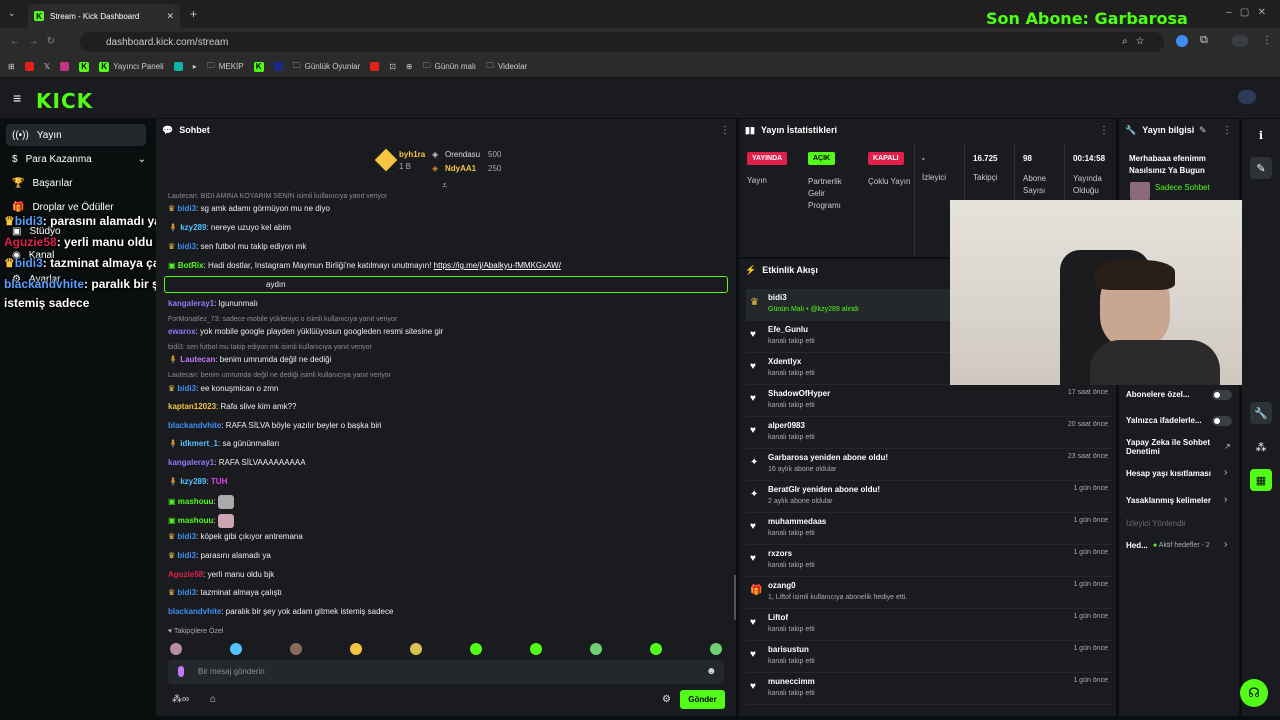 The height and width of the screenshot is (720, 1280). What do you see at coordinates (735, 597) in the screenshot?
I see `chat-scrollbar` at bounding box center [735, 597].